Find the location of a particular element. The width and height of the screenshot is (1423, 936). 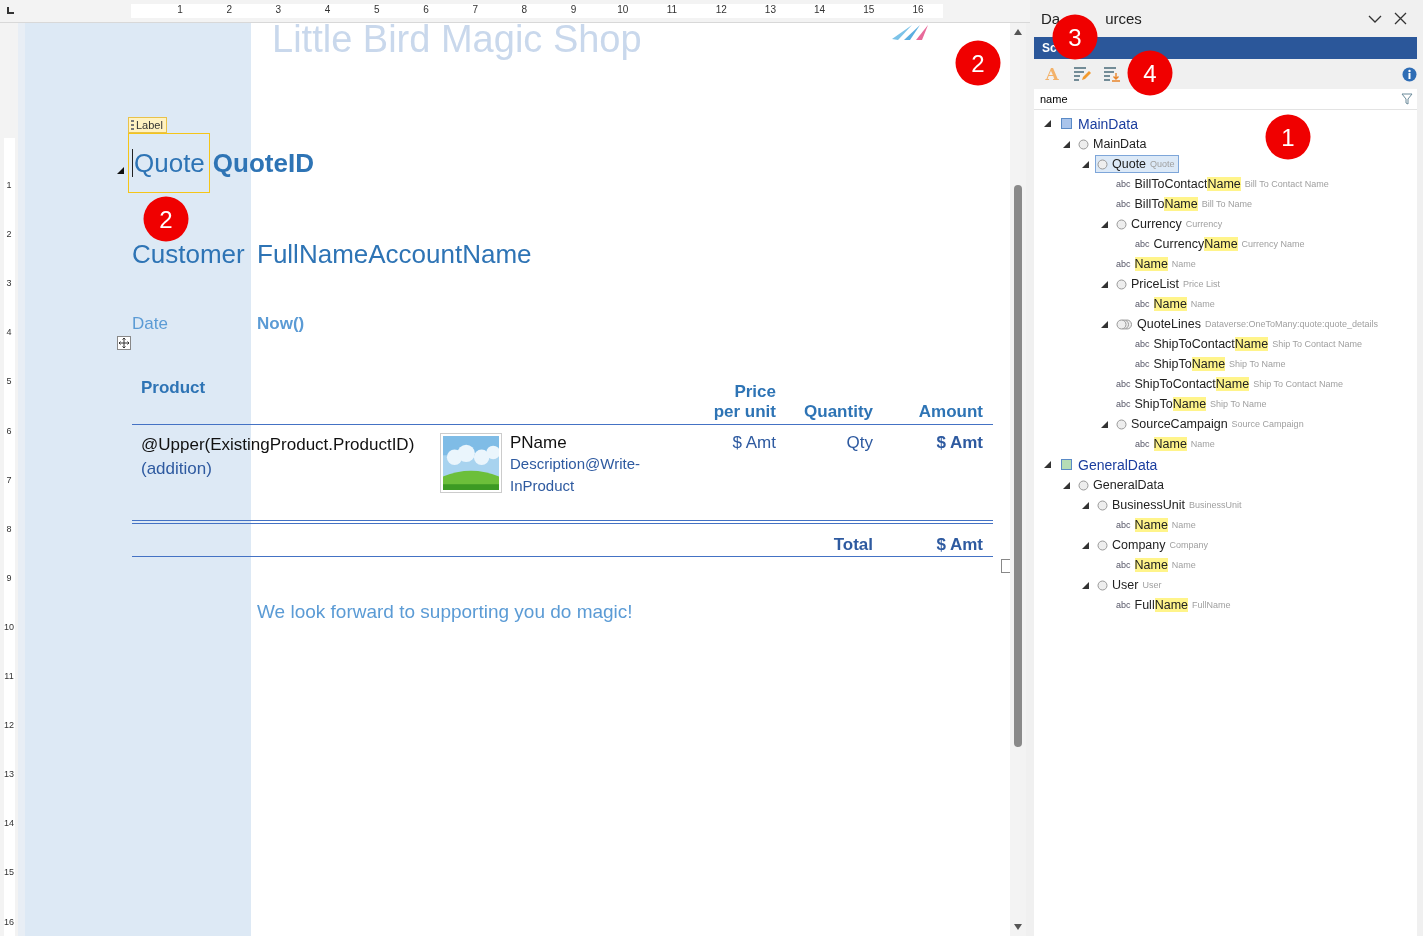

move-handle-icon is located at coordinates (124, 343).